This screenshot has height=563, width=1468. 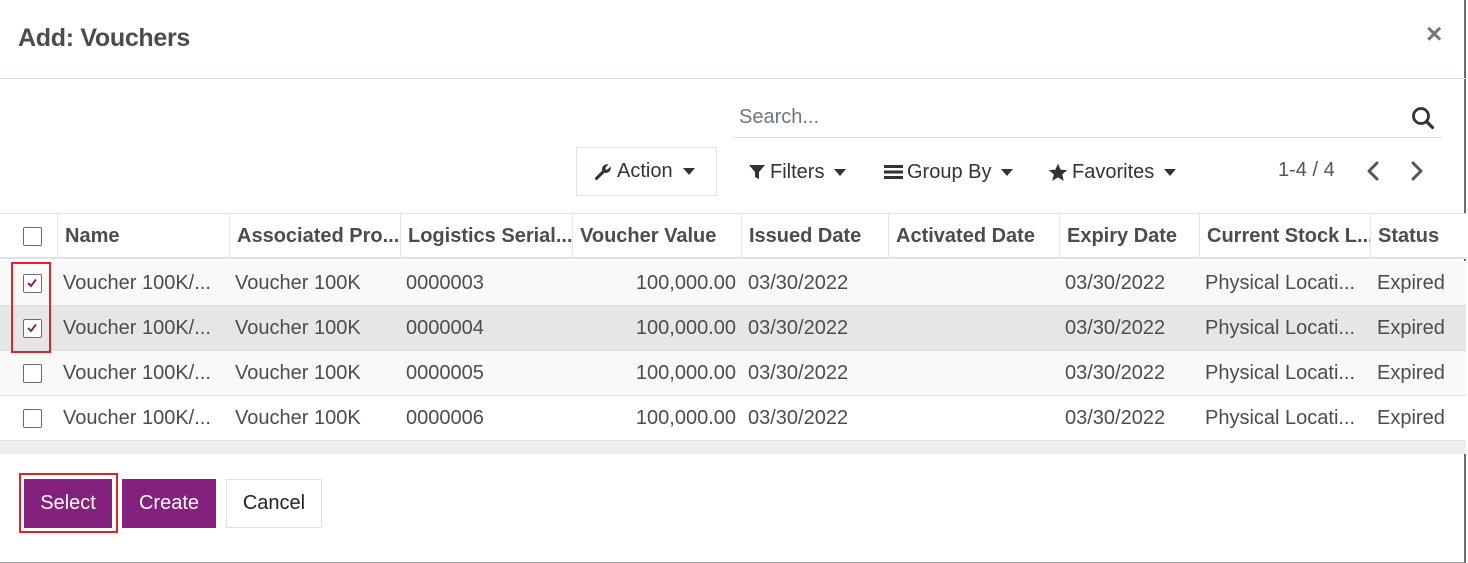 What do you see at coordinates (445, 282) in the screenshot?
I see `cell-serial: 0000003` at bounding box center [445, 282].